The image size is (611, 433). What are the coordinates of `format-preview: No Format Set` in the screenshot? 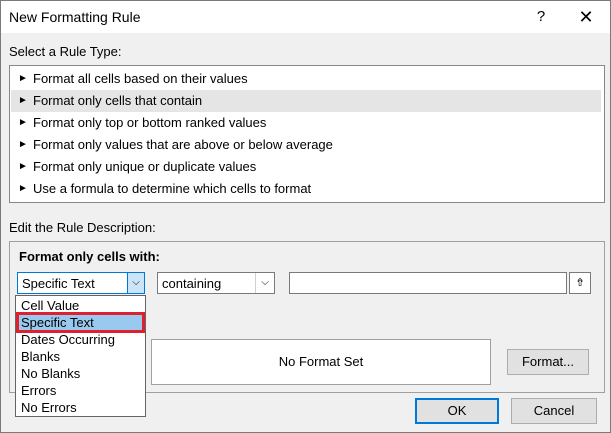 It's located at (321, 362).